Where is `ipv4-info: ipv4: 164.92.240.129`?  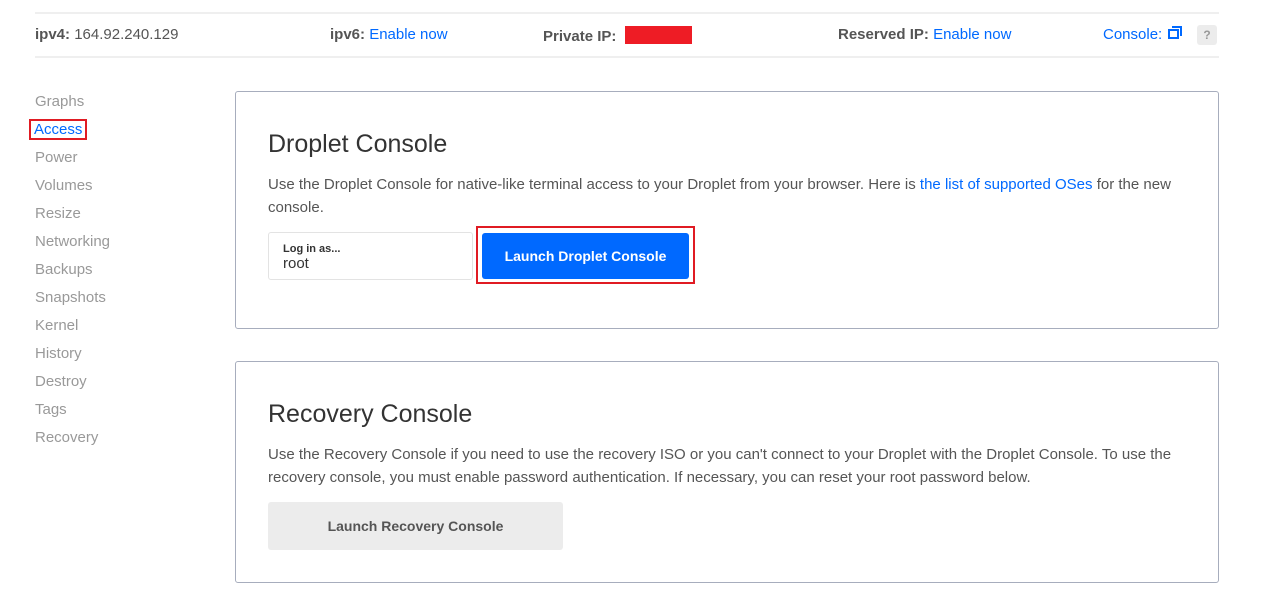
ipv4-info: ipv4: 164.92.240.129 is located at coordinates (106, 34).